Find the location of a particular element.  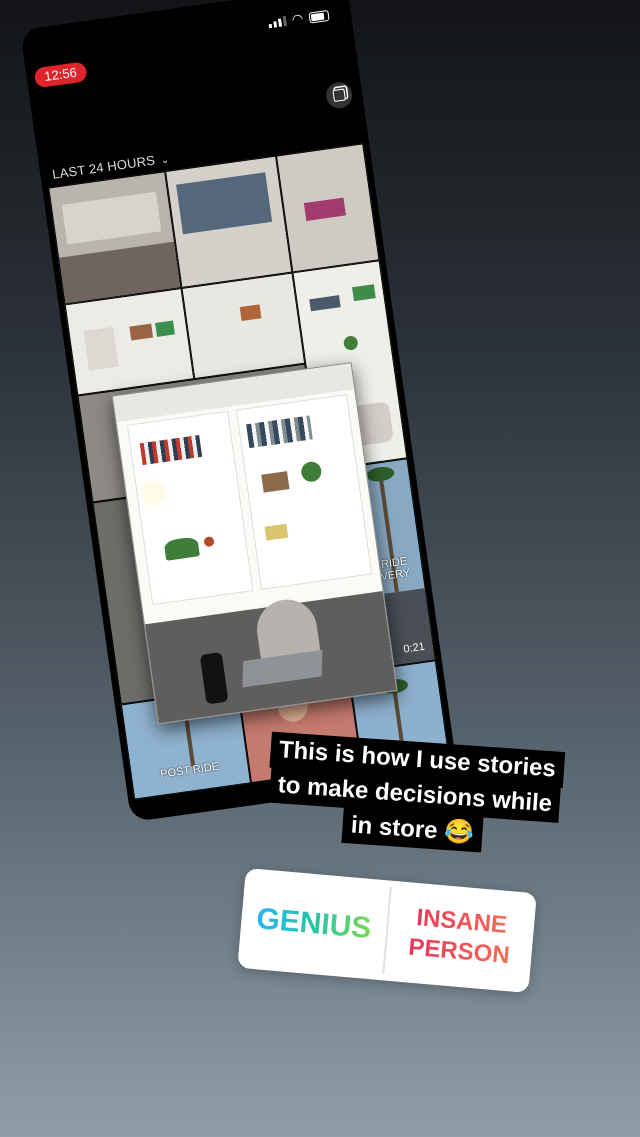

poll-option-genius: GENIUS is located at coordinates (313, 924).